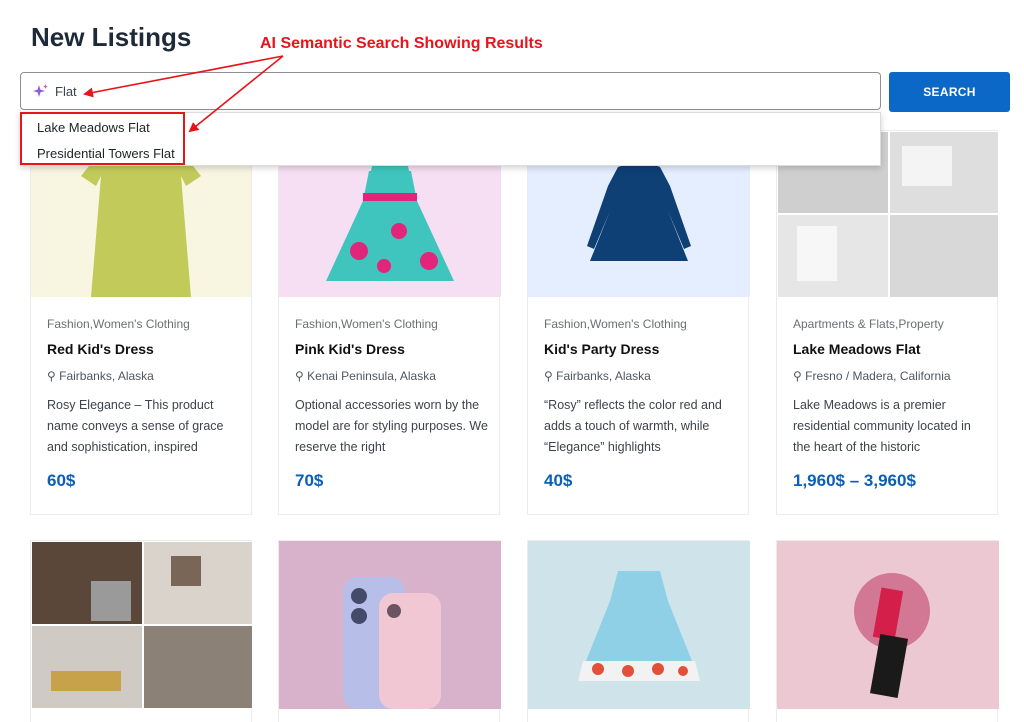  I want to click on search-button: SEARCH, so click(949, 92).